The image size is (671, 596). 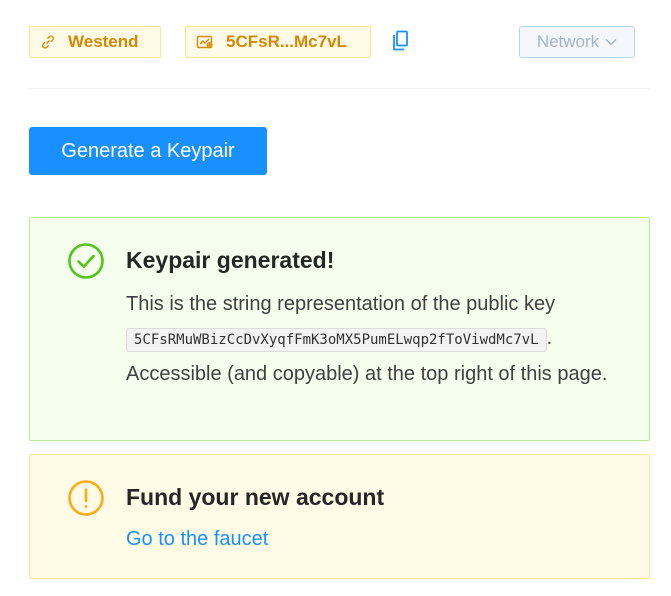 What do you see at coordinates (148, 151) in the screenshot?
I see `generate-keypair-button: Generate a Keypair` at bounding box center [148, 151].